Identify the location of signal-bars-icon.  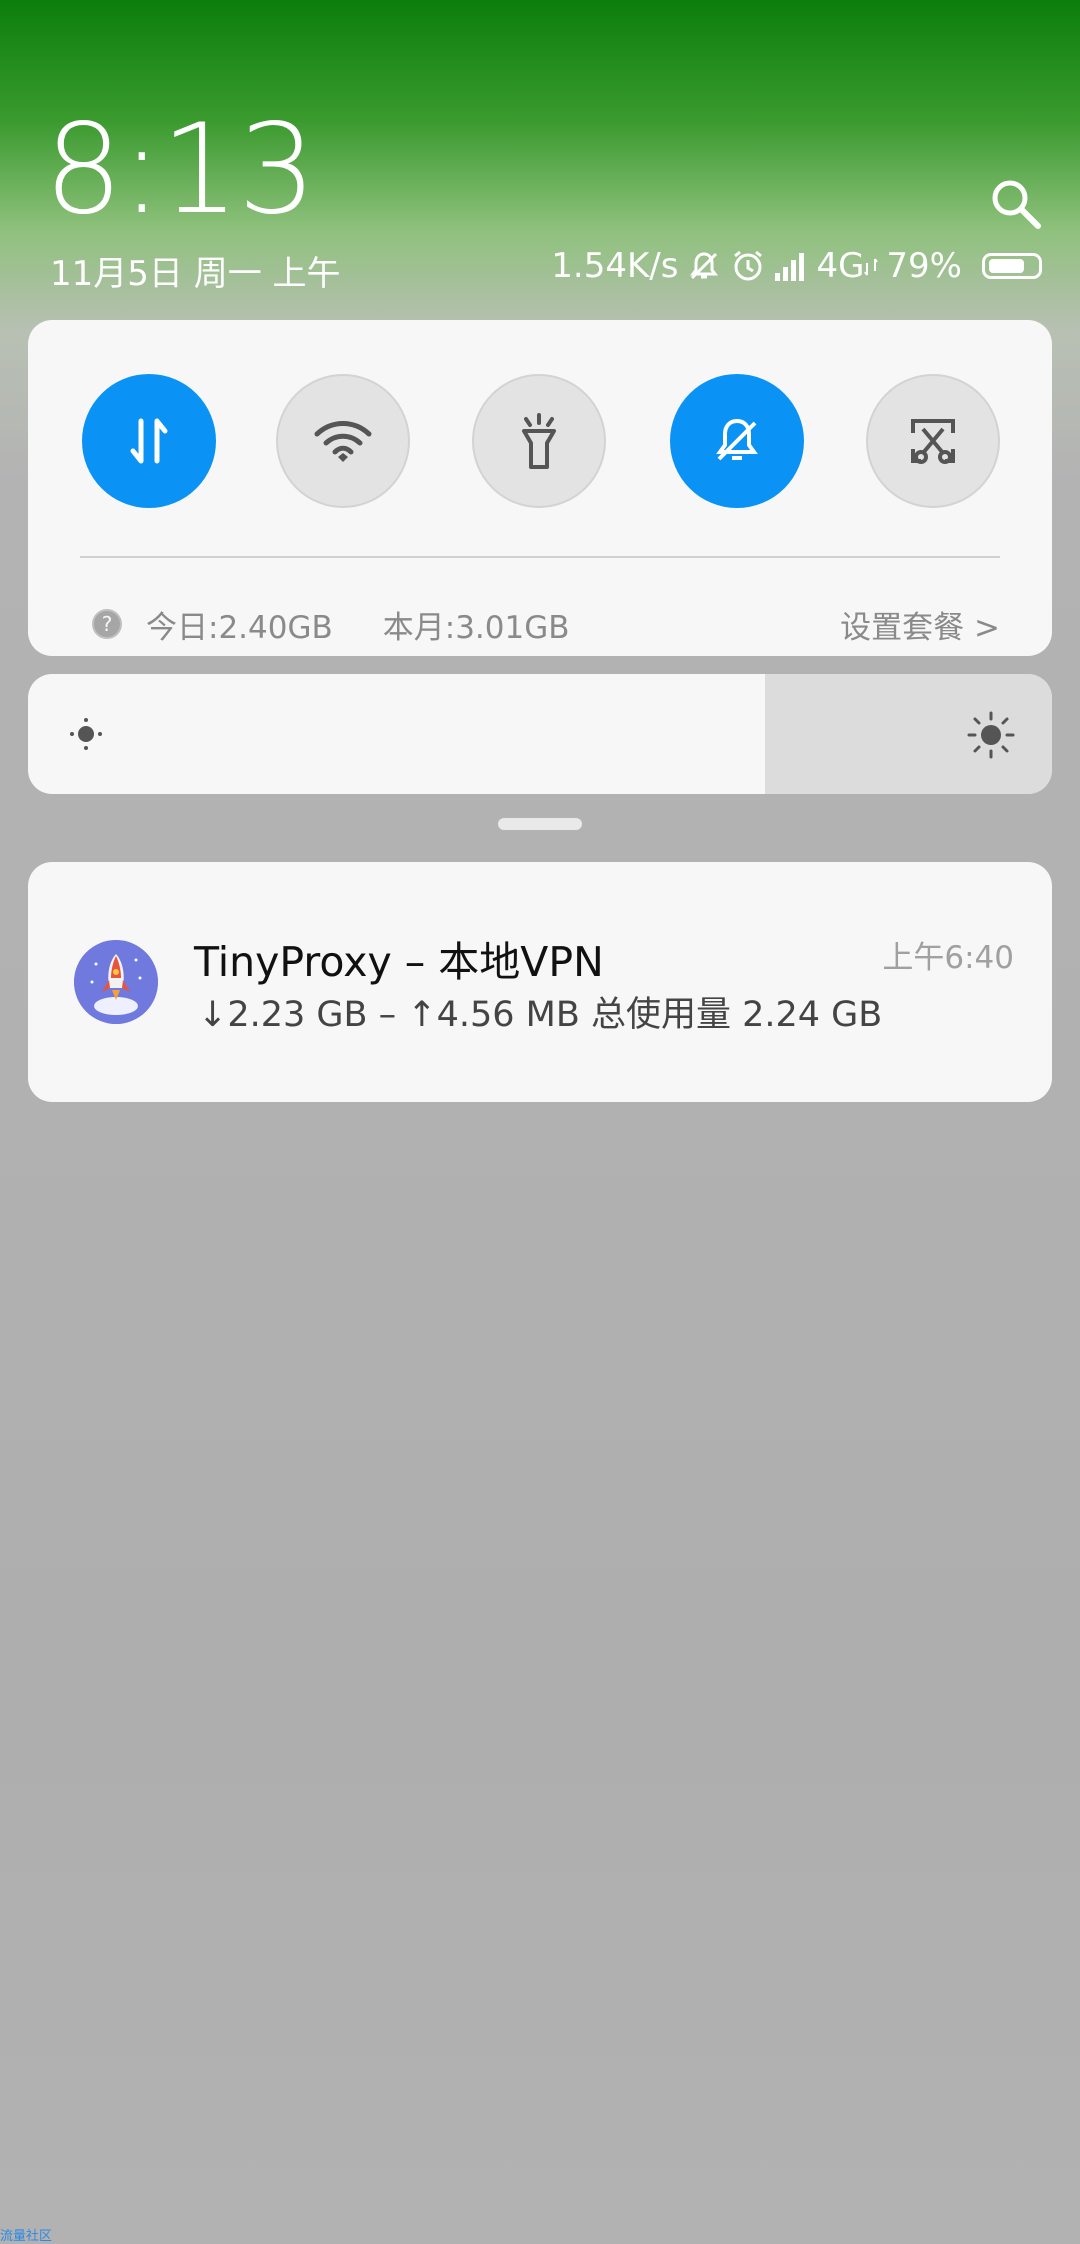
(791, 266).